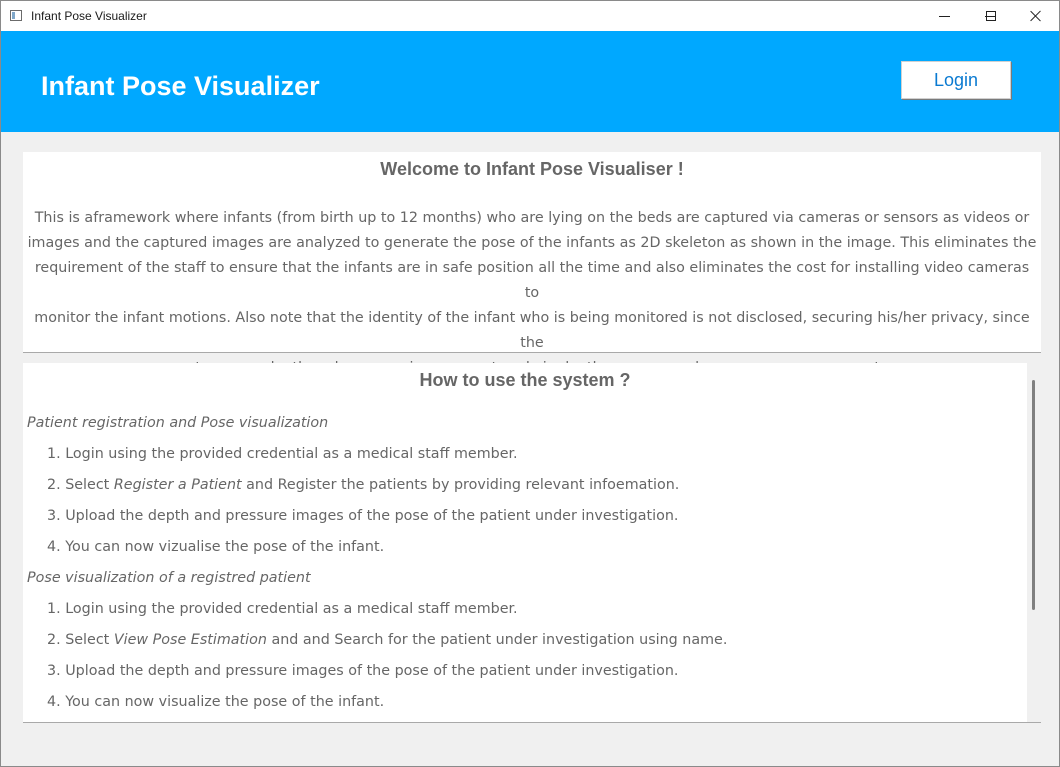 This screenshot has width=1060, height=767. Describe the element at coordinates (190, 640) in the screenshot. I see `step-emphasis: View Pose Estimation` at that location.